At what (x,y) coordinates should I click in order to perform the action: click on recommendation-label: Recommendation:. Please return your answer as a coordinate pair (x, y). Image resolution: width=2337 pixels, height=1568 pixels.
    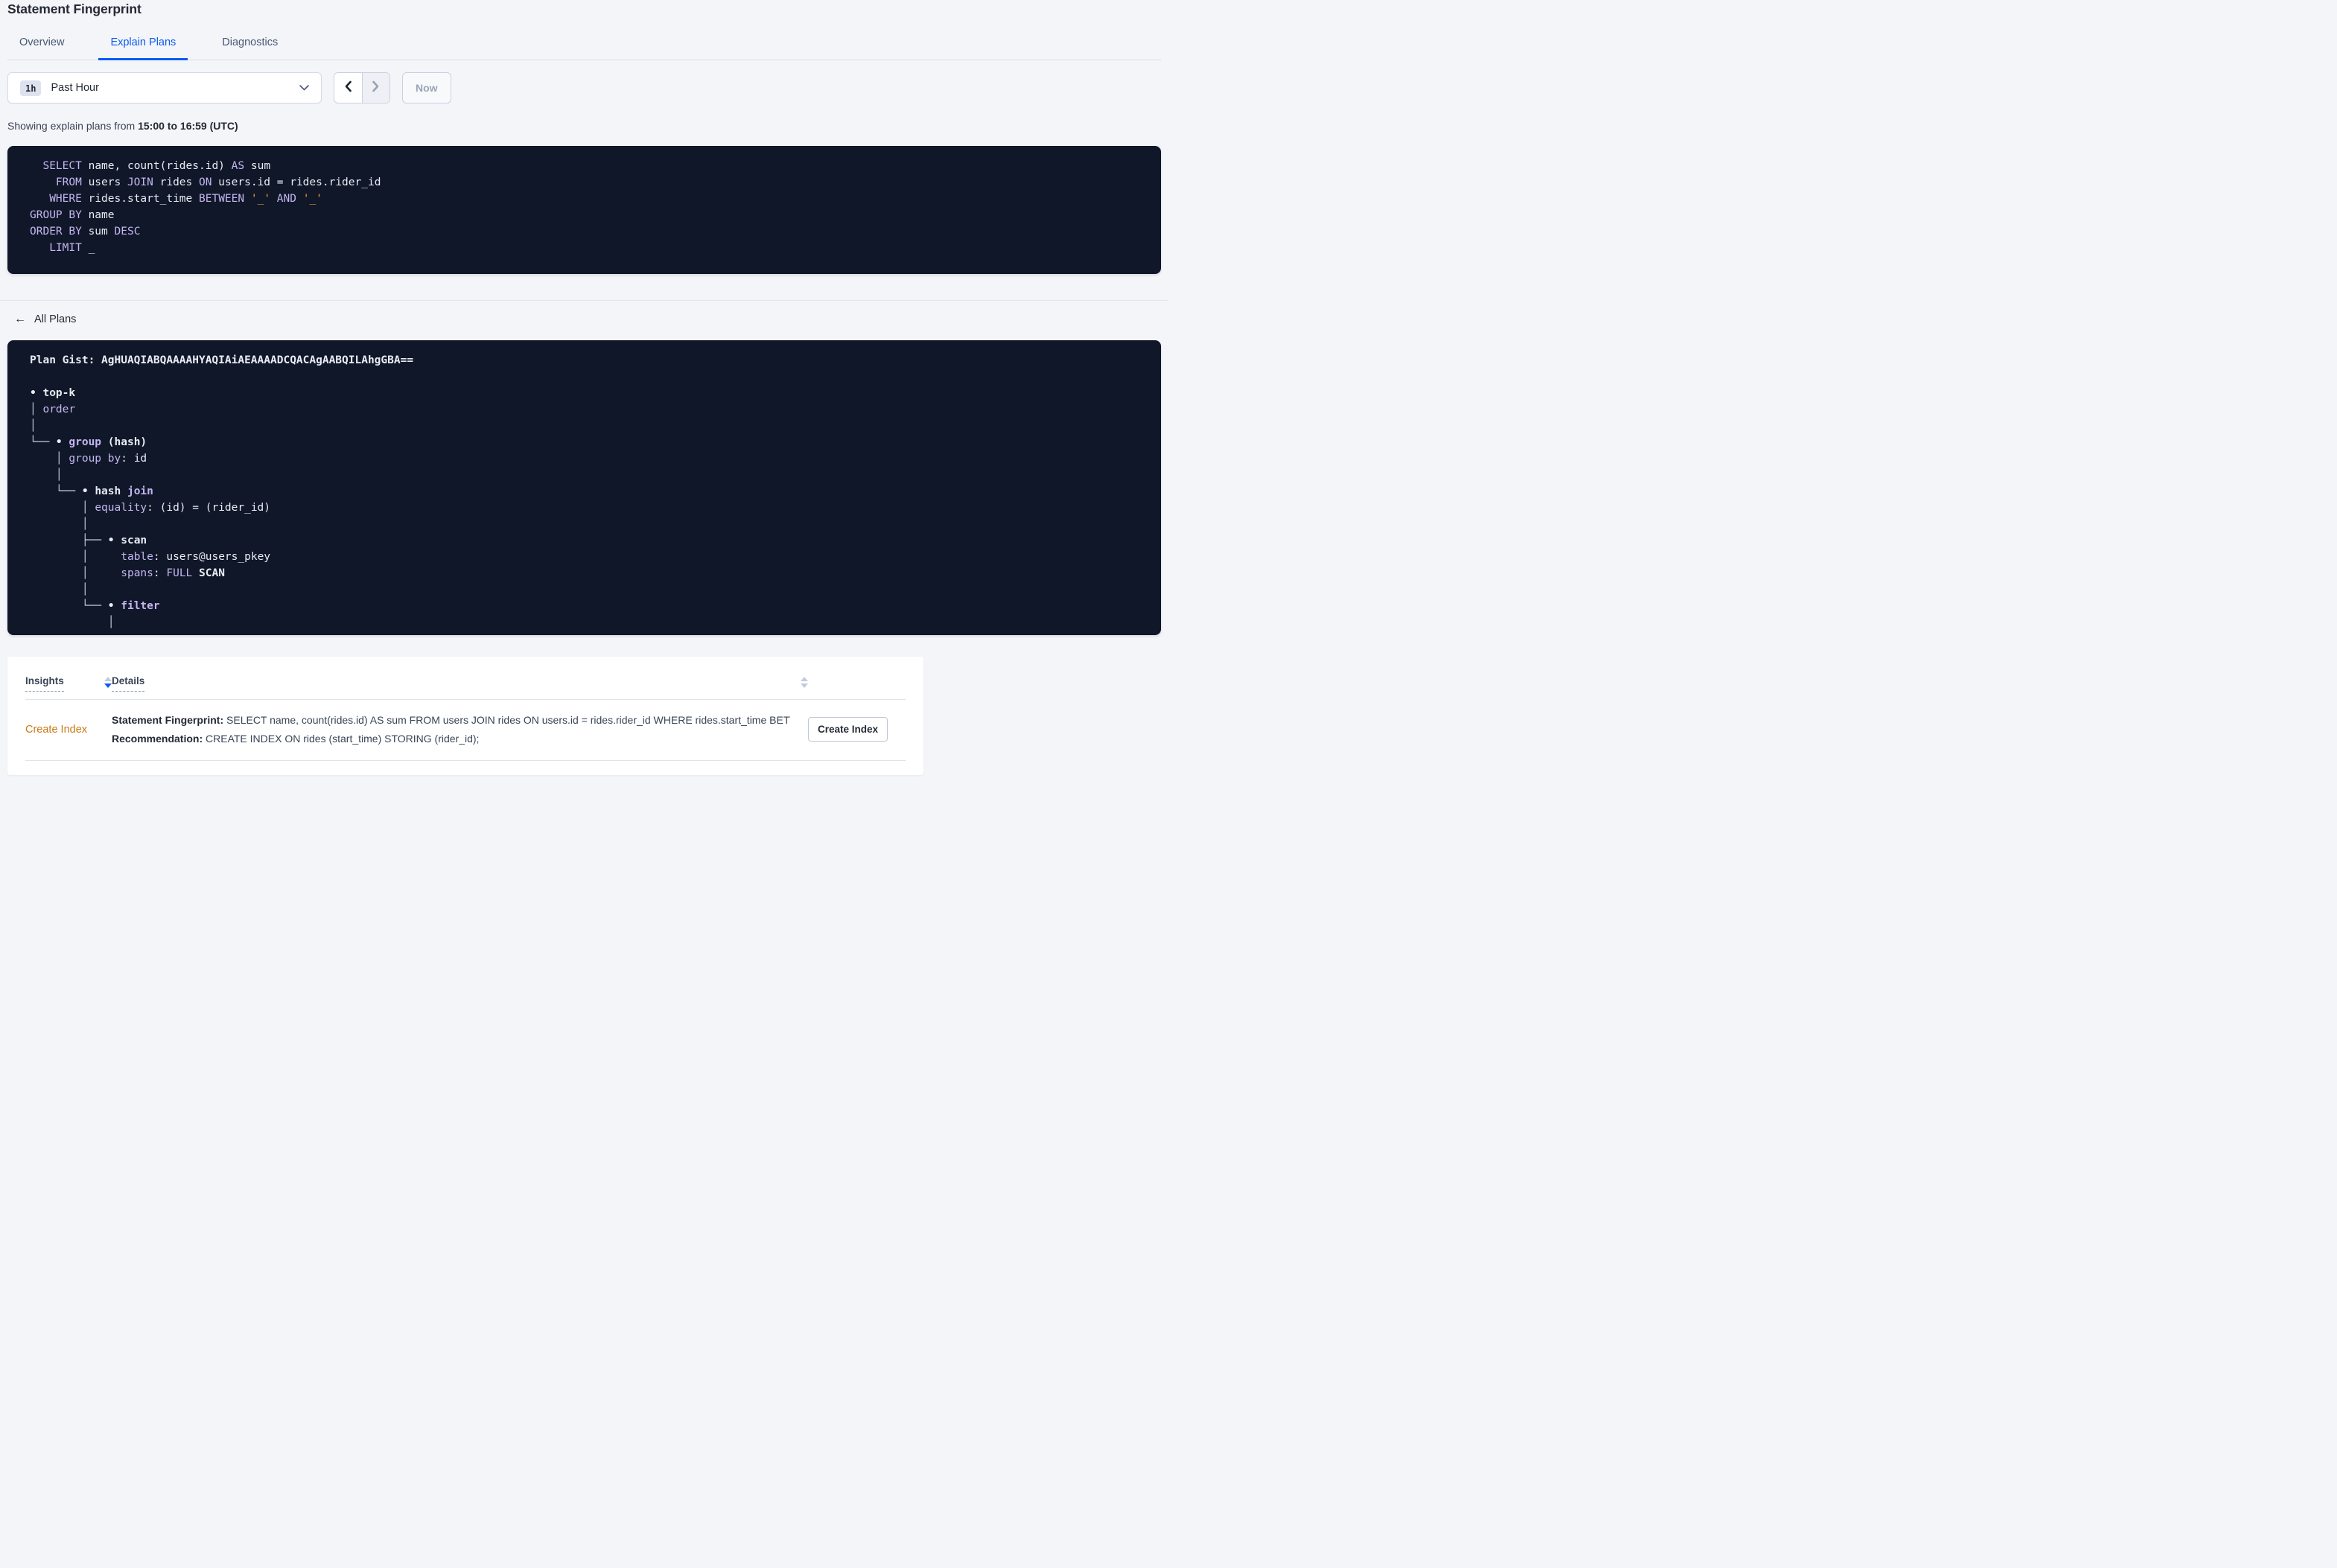
    Looking at the image, I should click on (158, 739).